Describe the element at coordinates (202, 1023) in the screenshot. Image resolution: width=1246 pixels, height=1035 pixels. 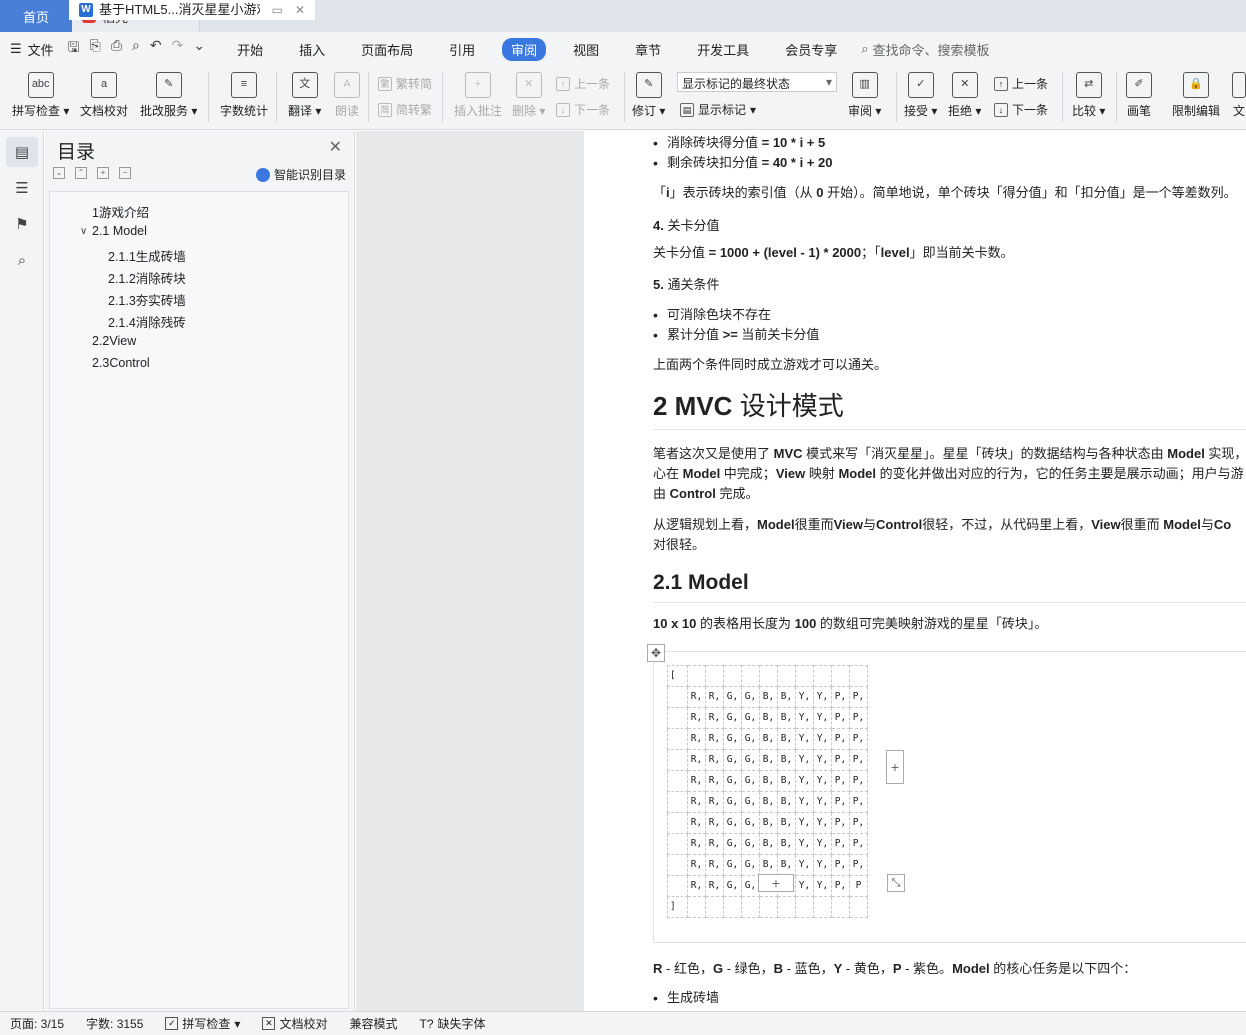
I see `spell-check-toggle: ✓ 拼写检查 ▾` at that location.